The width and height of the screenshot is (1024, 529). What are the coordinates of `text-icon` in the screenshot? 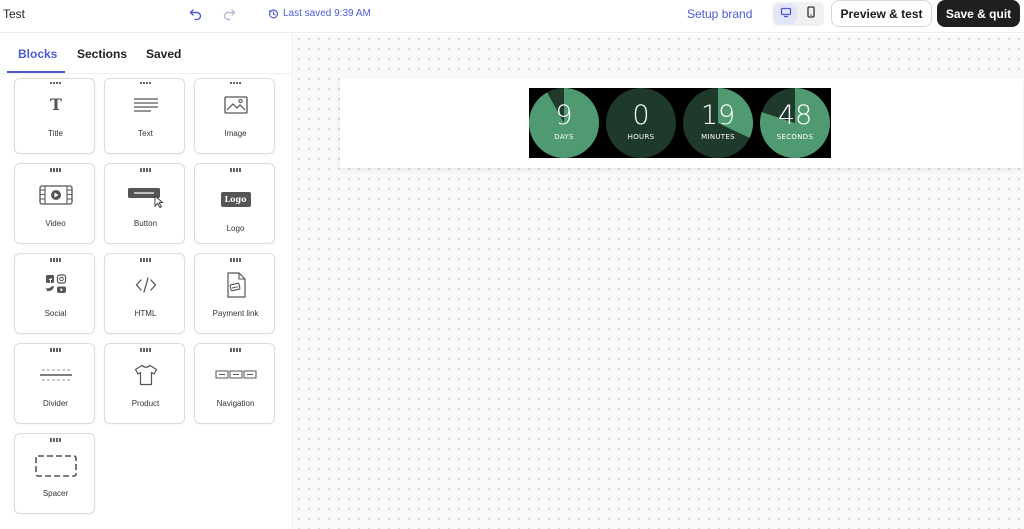 It's located at (145, 105).